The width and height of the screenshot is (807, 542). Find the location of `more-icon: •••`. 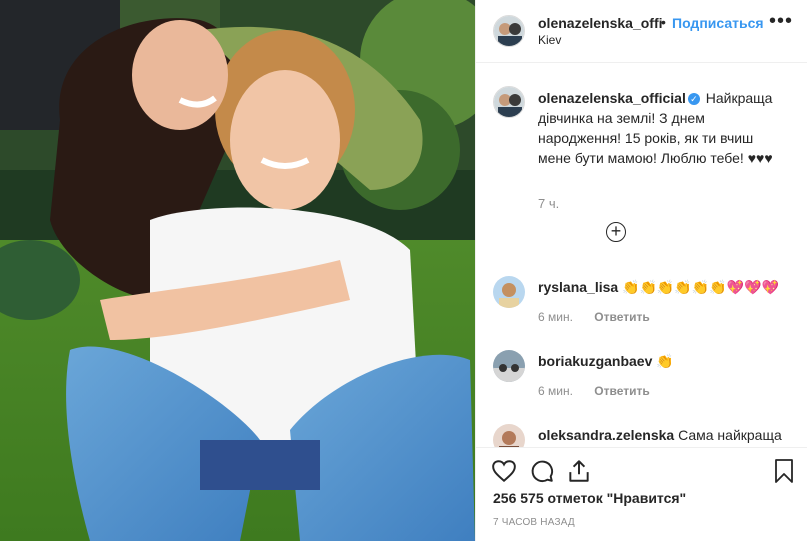

more-icon: ••• is located at coordinates (781, 21).